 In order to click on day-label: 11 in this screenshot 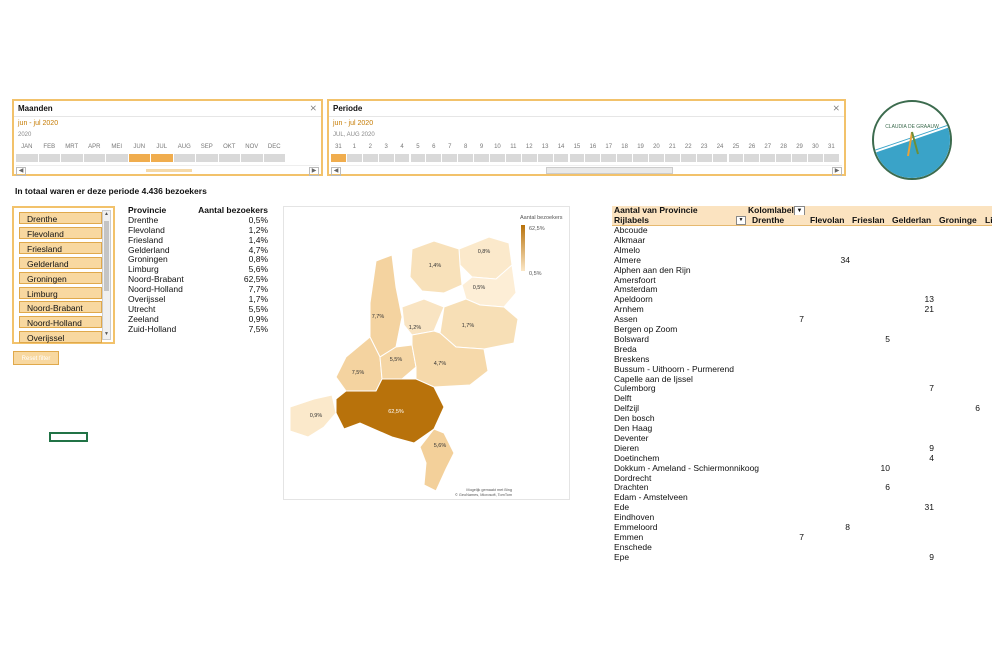, I will do `click(513, 147)`.